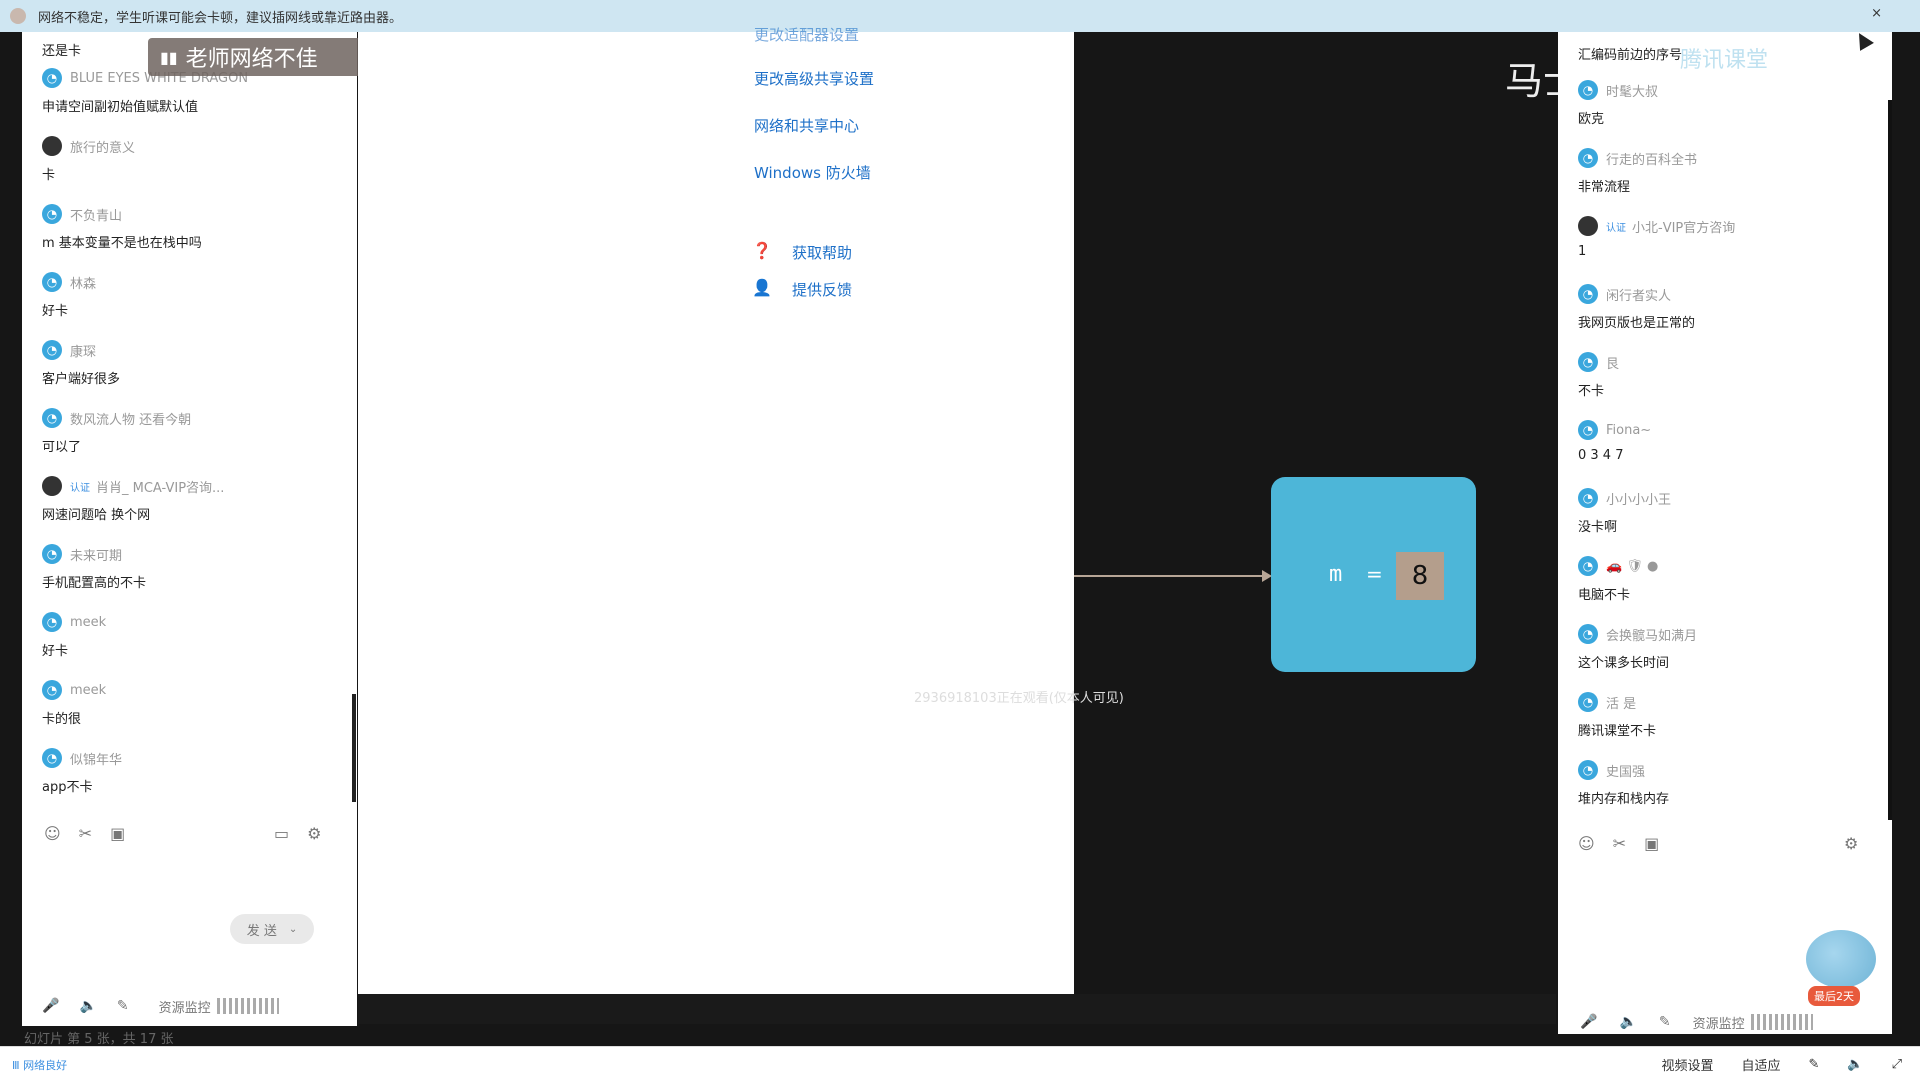 The image size is (1920, 1080). Describe the element at coordinates (1171, 576) in the screenshot. I see `arrow-line` at that location.